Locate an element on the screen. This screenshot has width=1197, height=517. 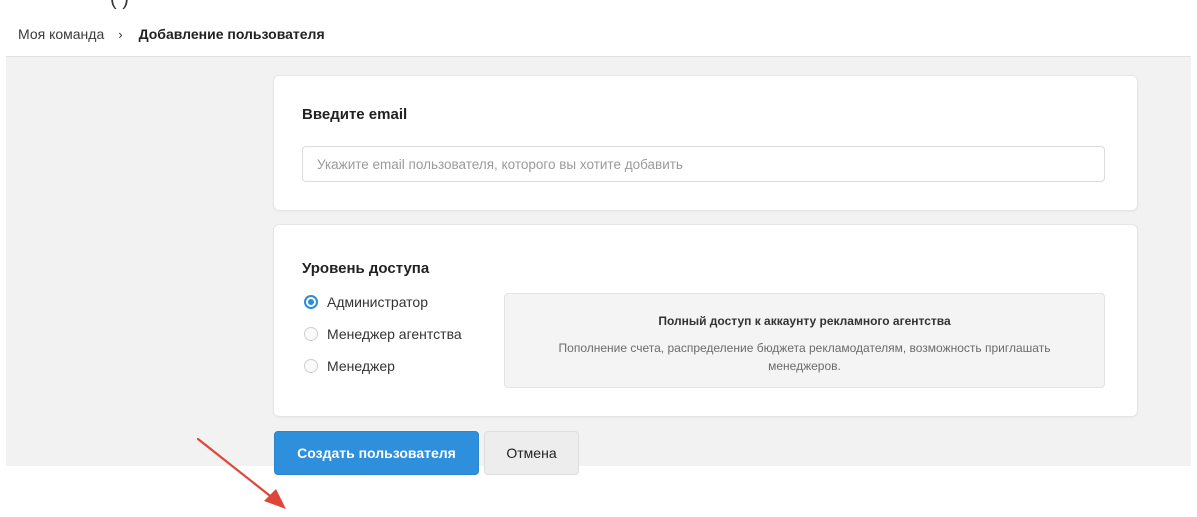
radio-option-agency-manager: Менеджер агентства is located at coordinates (383, 334).